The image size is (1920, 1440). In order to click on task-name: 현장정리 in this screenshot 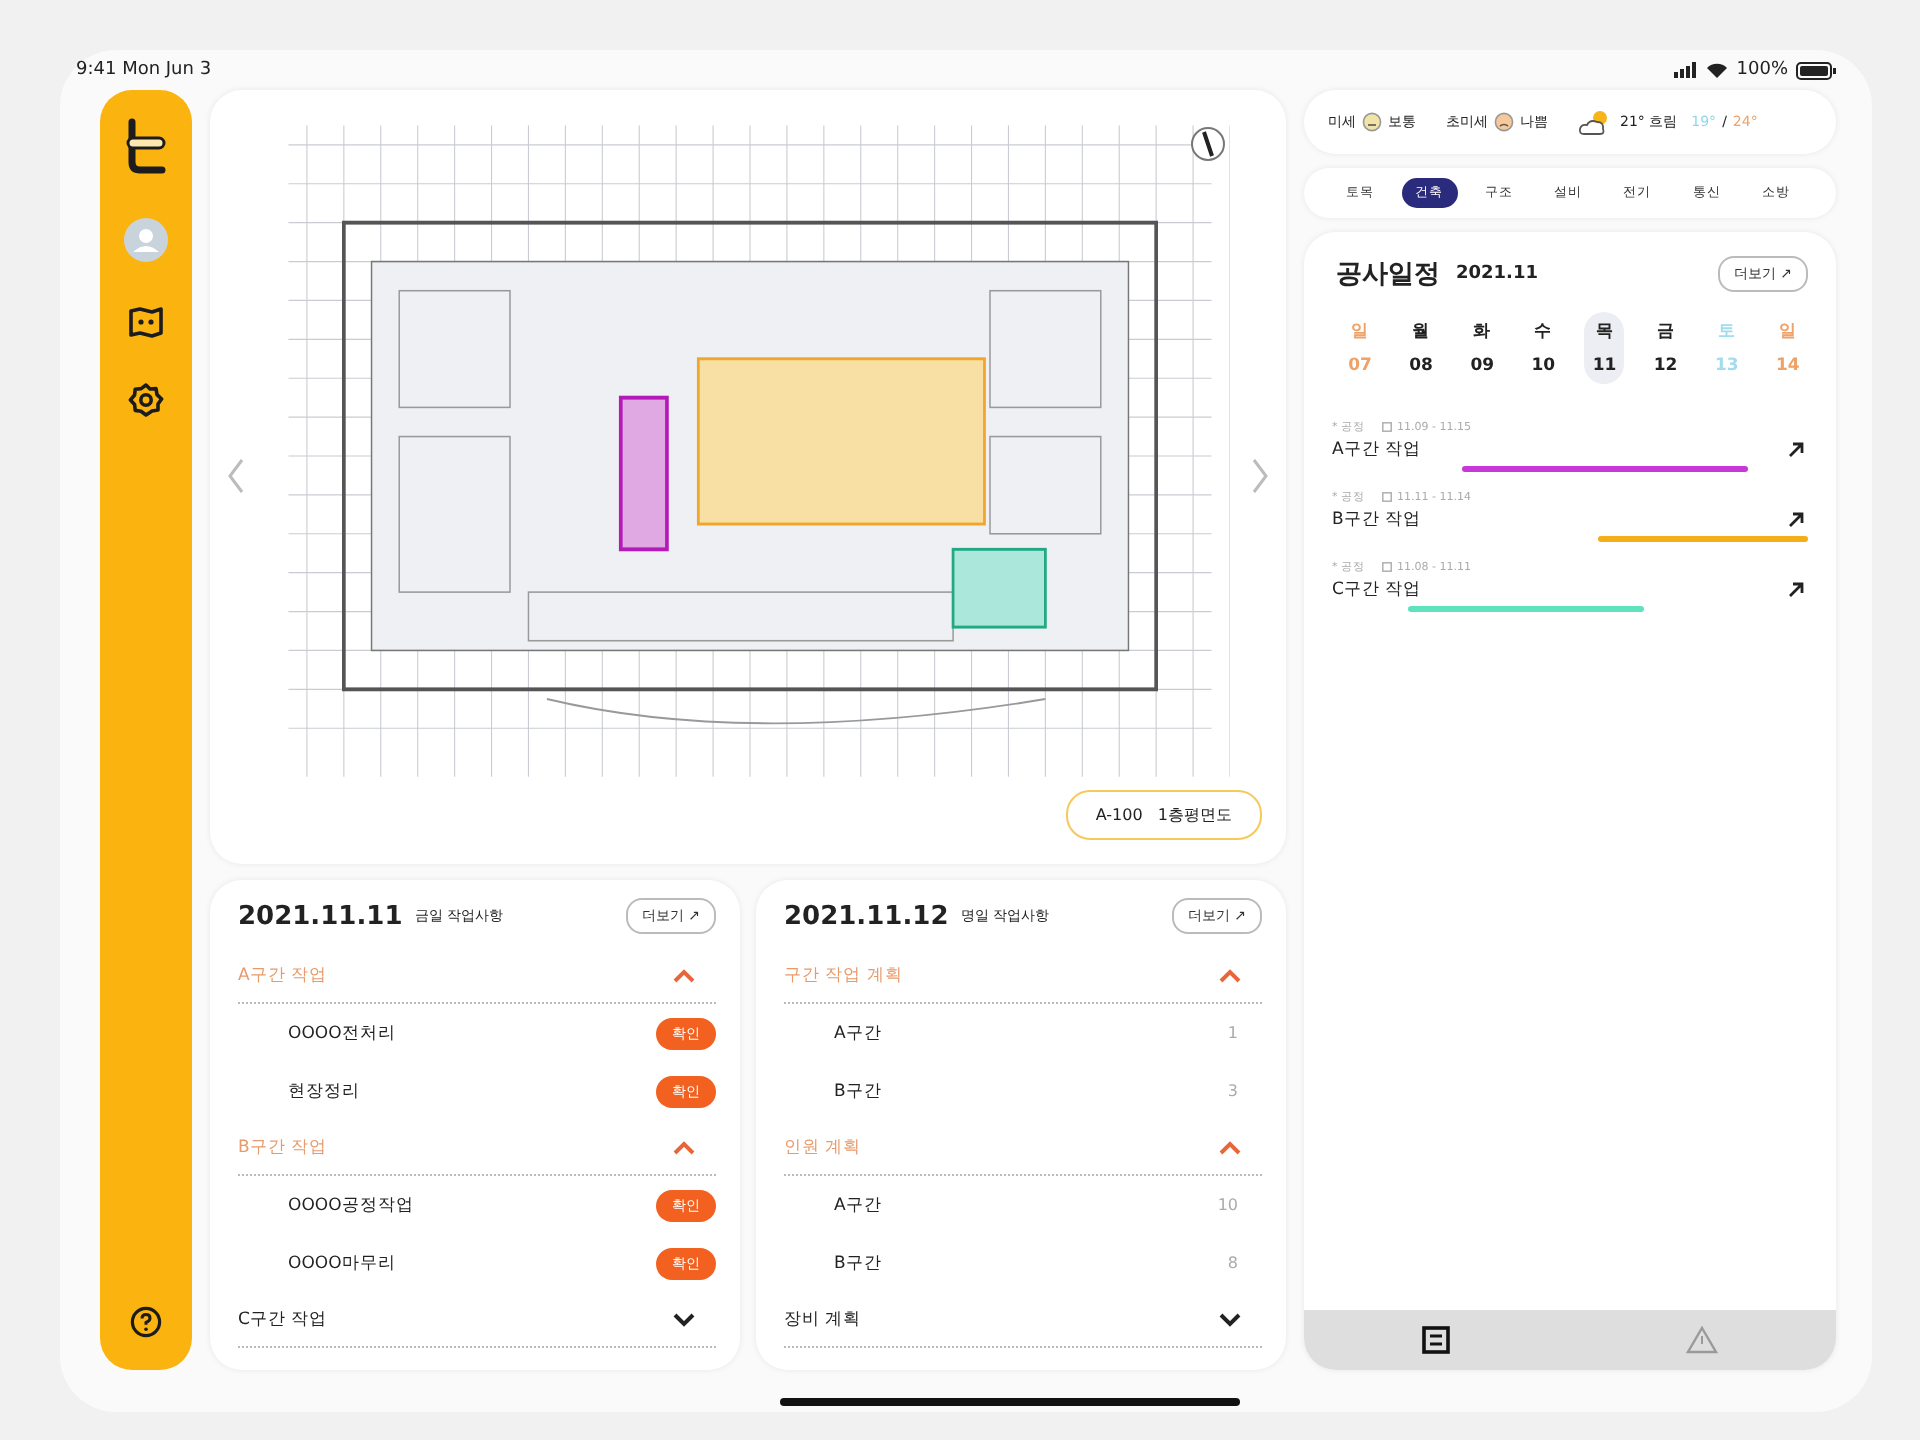, I will do `click(324, 1091)`.